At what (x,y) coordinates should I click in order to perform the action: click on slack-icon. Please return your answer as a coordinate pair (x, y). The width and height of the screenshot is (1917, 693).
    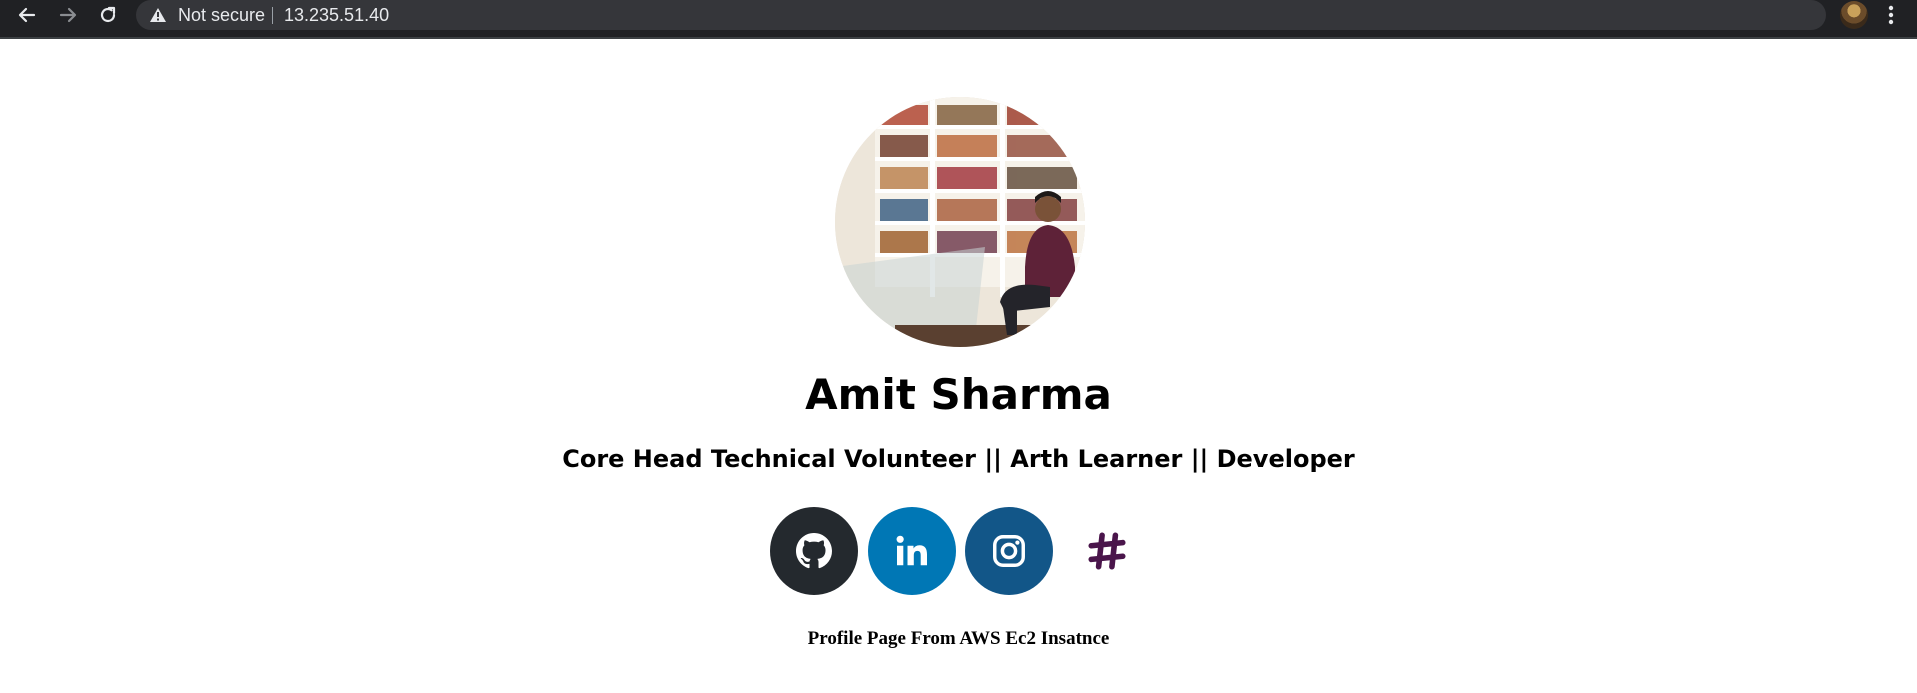
    Looking at the image, I should click on (1107, 551).